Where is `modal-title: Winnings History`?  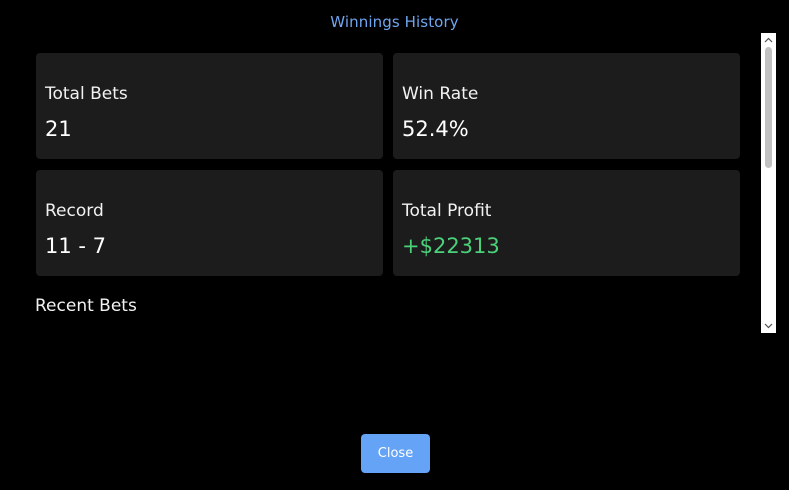 modal-title: Winnings History is located at coordinates (394, 22).